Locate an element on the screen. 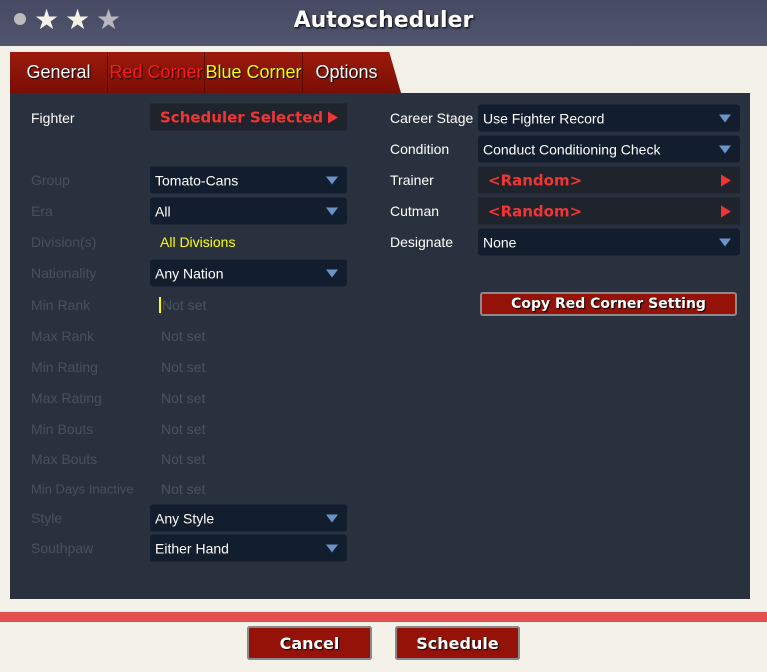  era-value: All is located at coordinates (163, 211).